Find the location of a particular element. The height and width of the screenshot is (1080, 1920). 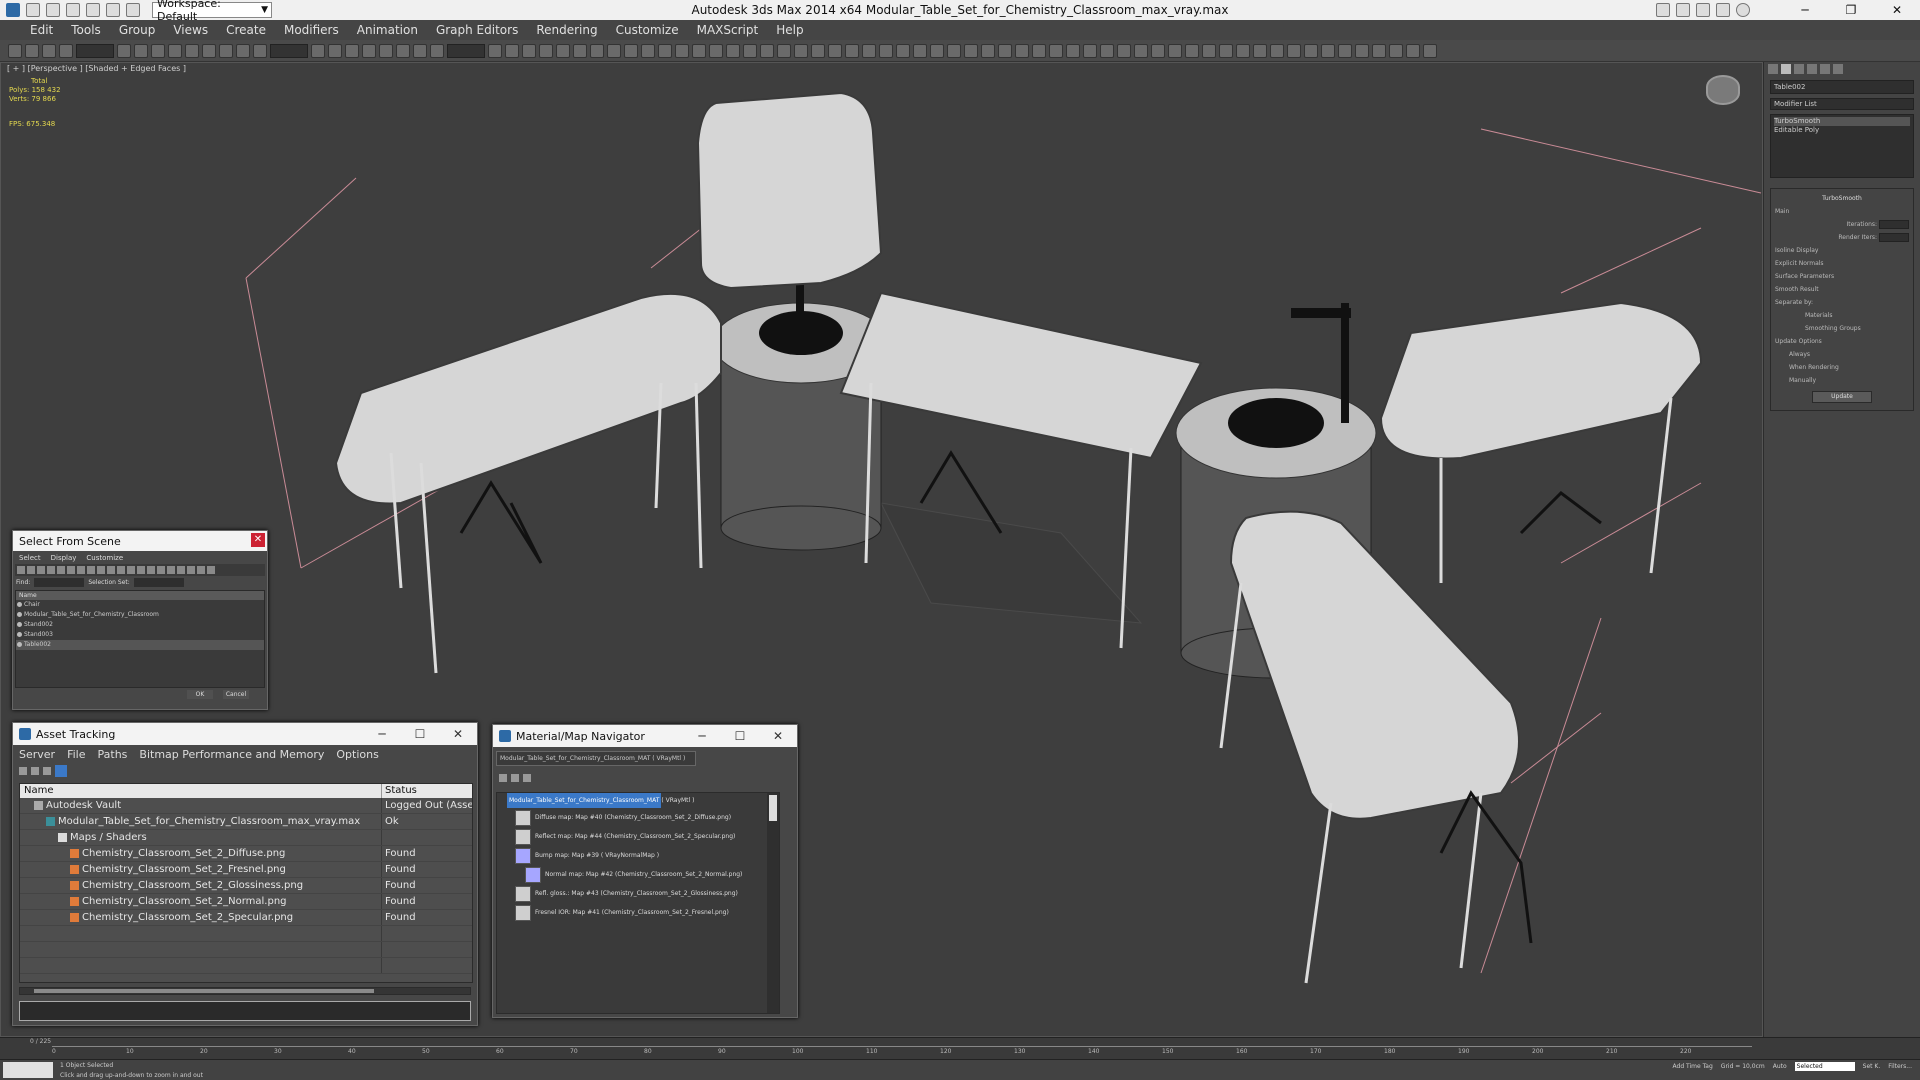

table-view-icon is located at coordinates (47, 771).